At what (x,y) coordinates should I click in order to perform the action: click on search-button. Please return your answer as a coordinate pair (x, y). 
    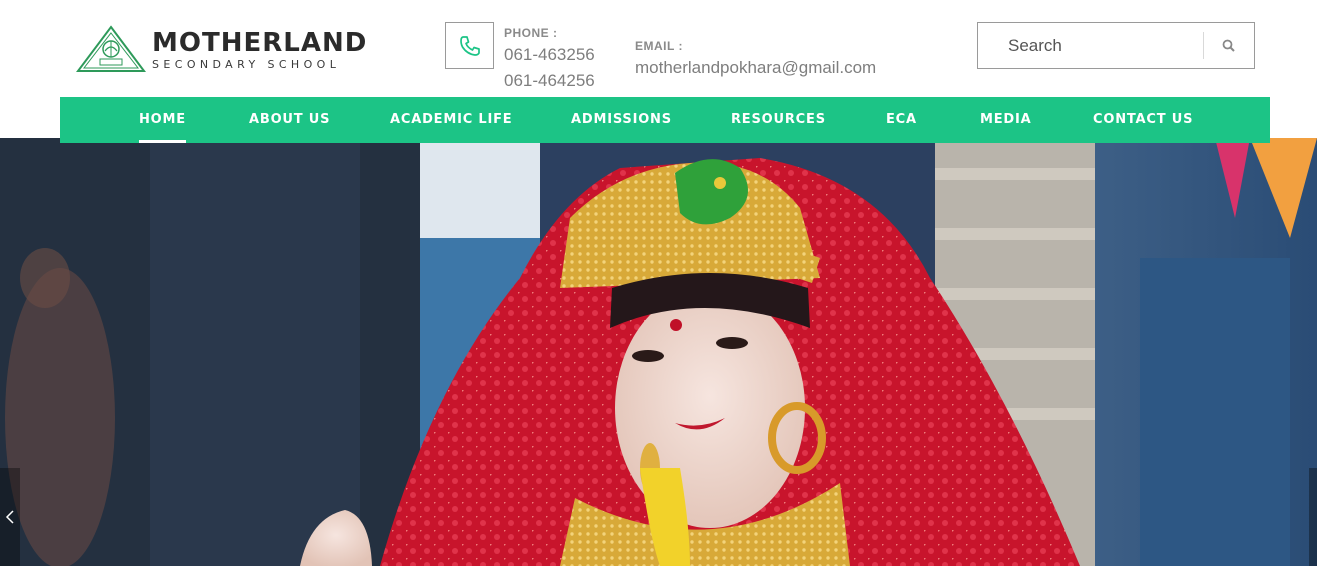
    Looking at the image, I should click on (1228, 45).